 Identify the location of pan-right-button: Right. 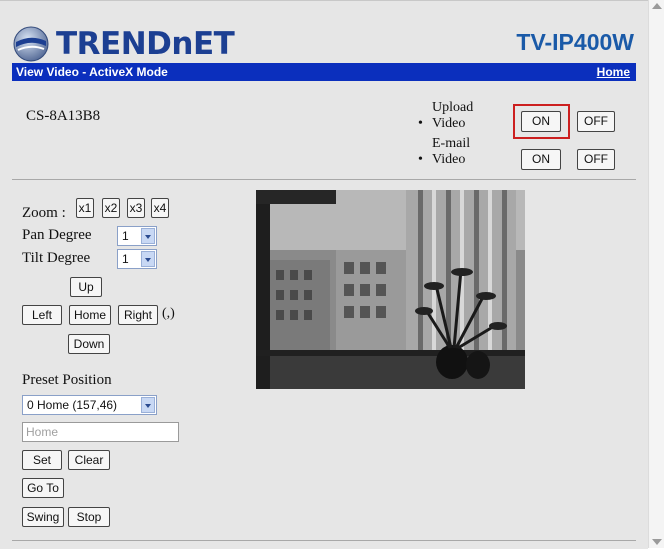
(138, 315).